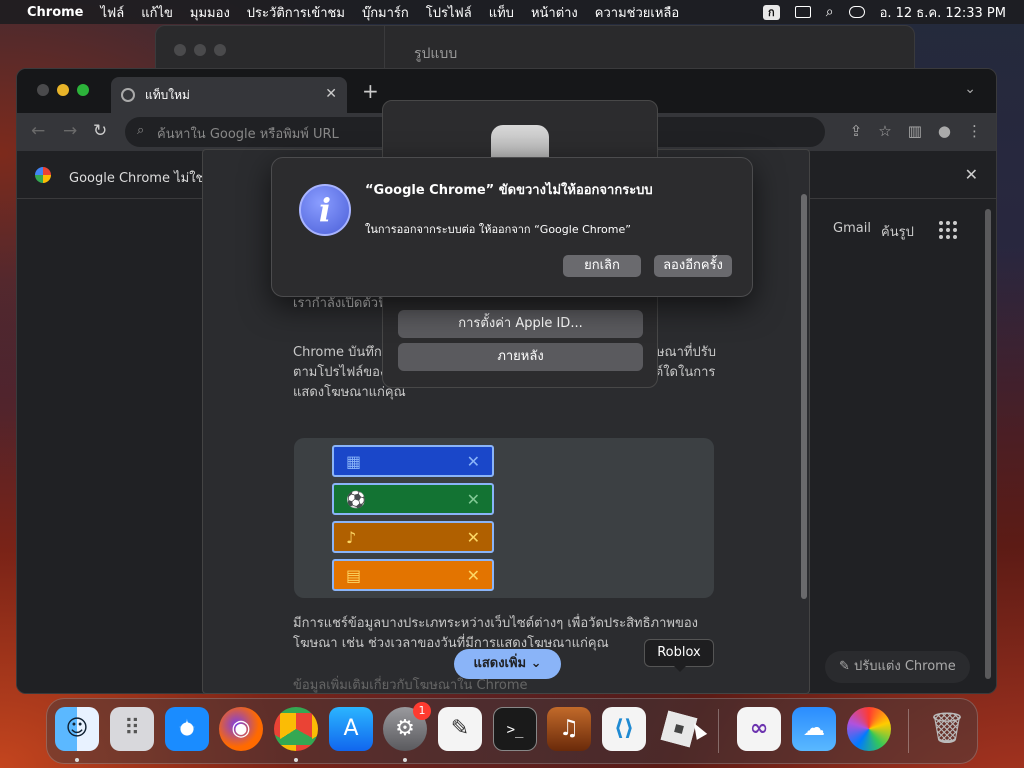 This screenshot has width=1024, height=768. I want to click on profile-icon: ●, so click(944, 131).